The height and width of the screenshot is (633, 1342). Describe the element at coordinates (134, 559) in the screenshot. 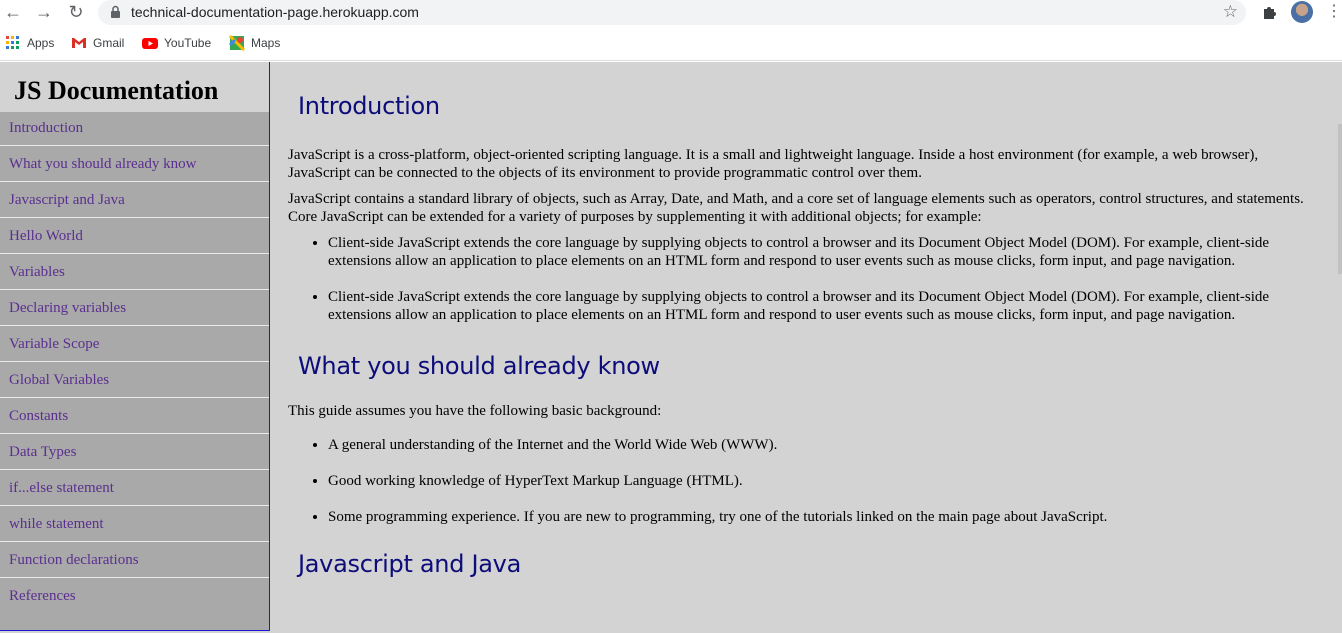

I see `nav-link-function-declarations: Function declarations` at that location.